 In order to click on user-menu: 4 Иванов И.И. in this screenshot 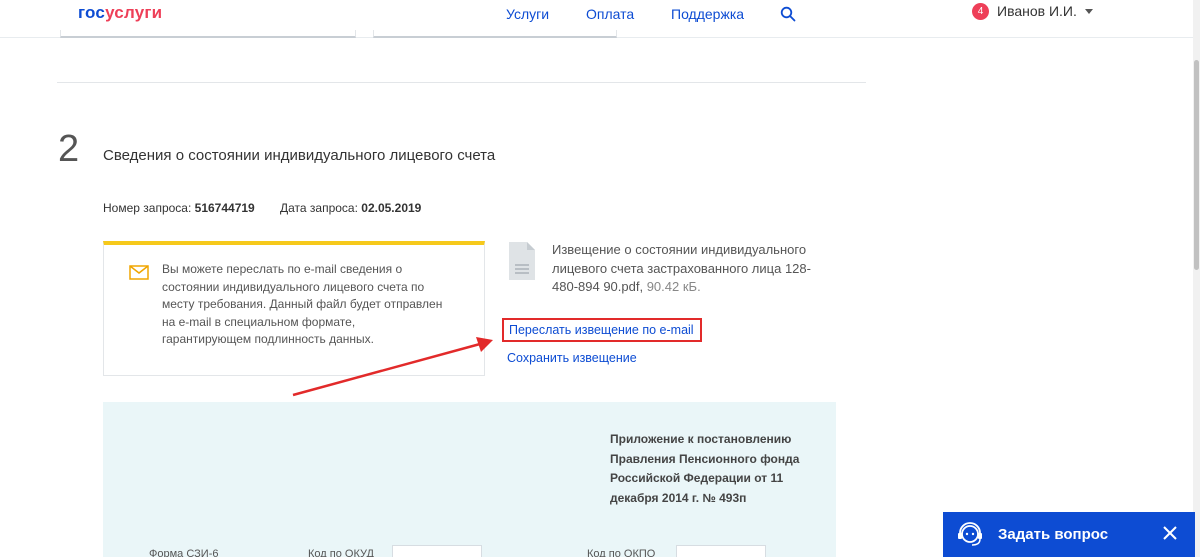, I will do `click(1032, 11)`.